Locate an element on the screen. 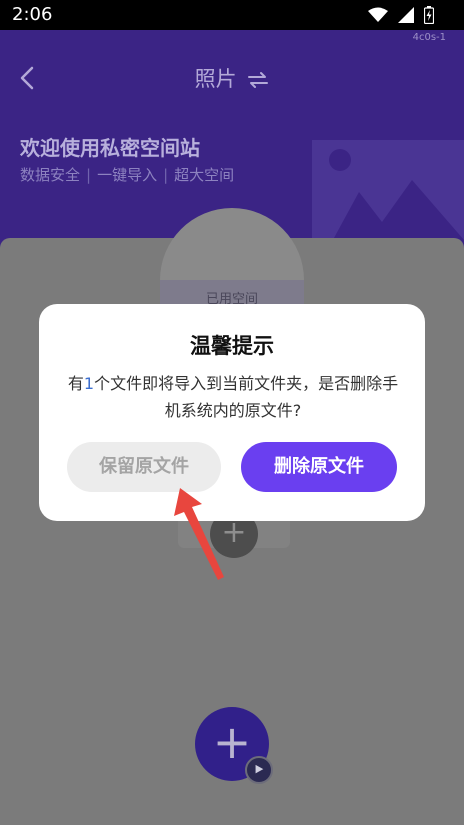 The width and height of the screenshot is (464, 825). status-icons is located at coordinates (401, 15).